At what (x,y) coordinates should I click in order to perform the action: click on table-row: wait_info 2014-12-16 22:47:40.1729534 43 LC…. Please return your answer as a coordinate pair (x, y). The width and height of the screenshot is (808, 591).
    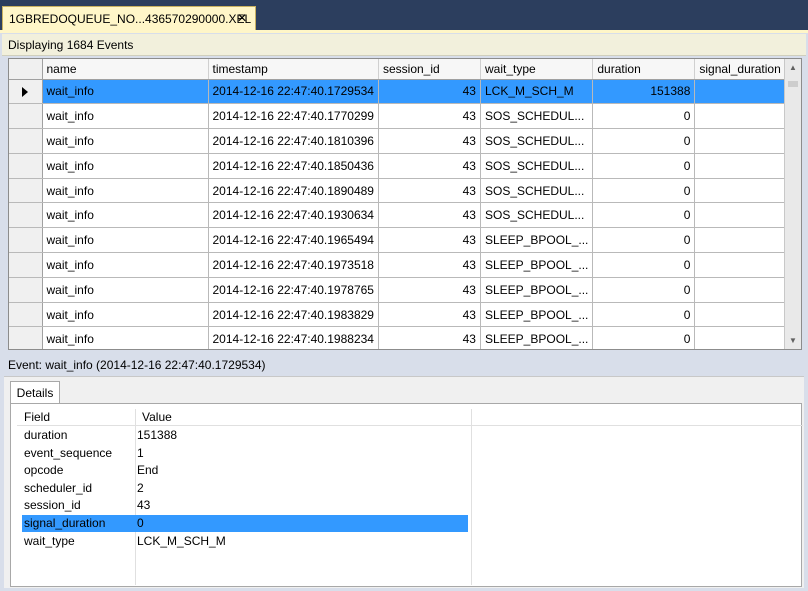
    Looking at the image, I should click on (403, 92).